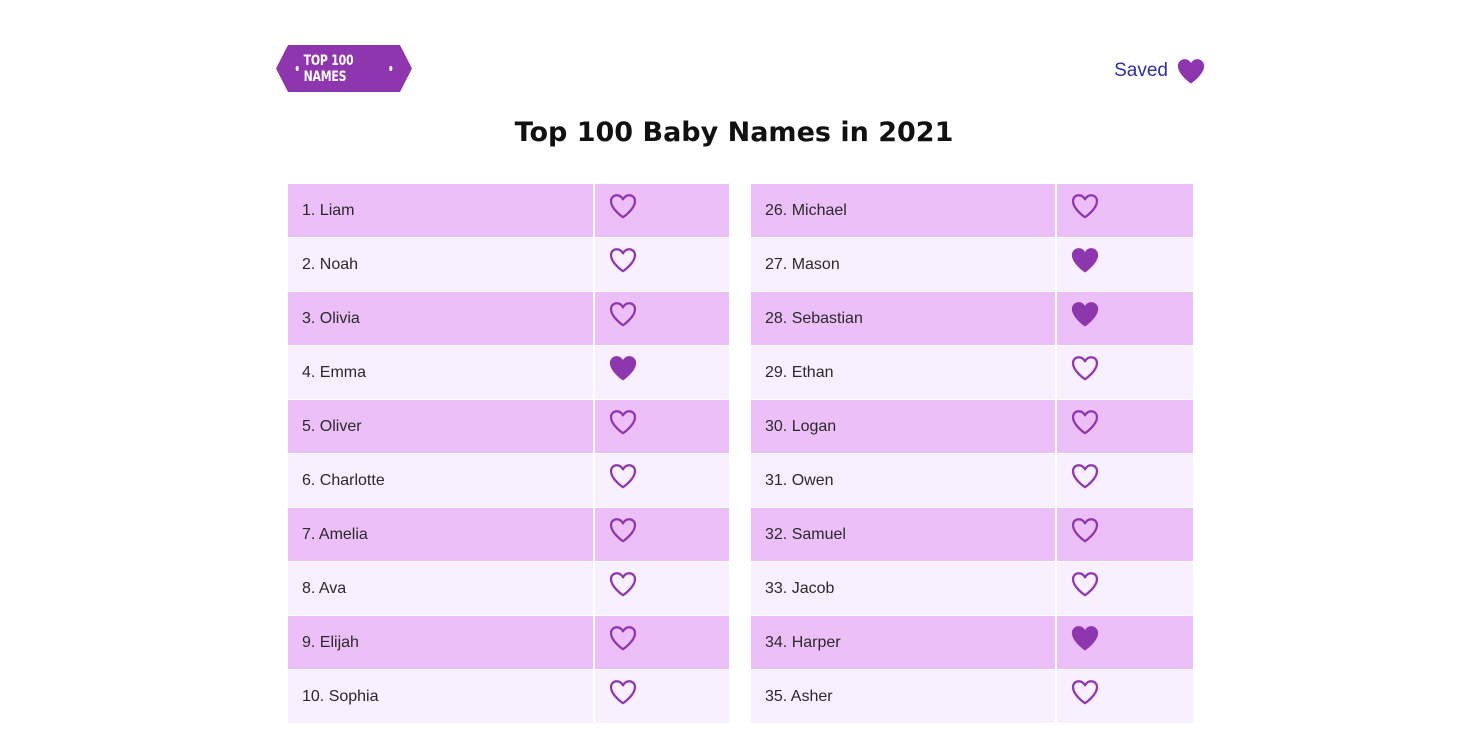 This screenshot has height=730, width=1468. I want to click on table-row: 3. Olivia, so click(508, 318).